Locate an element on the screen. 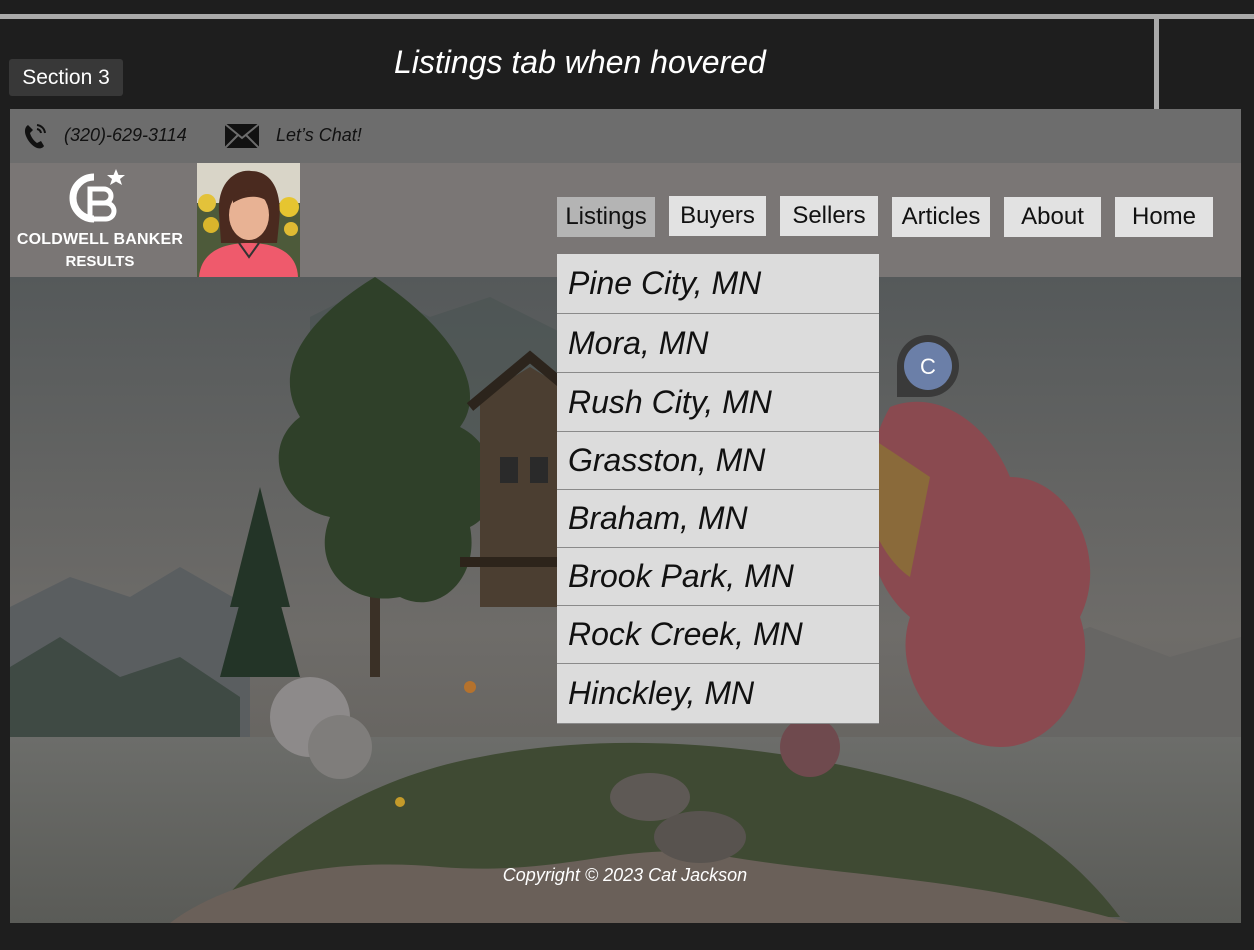 Image resolution: width=1254 pixels, height=950 pixels. nav-tab-sellers: Sellers is located at coordinates (829, 216).